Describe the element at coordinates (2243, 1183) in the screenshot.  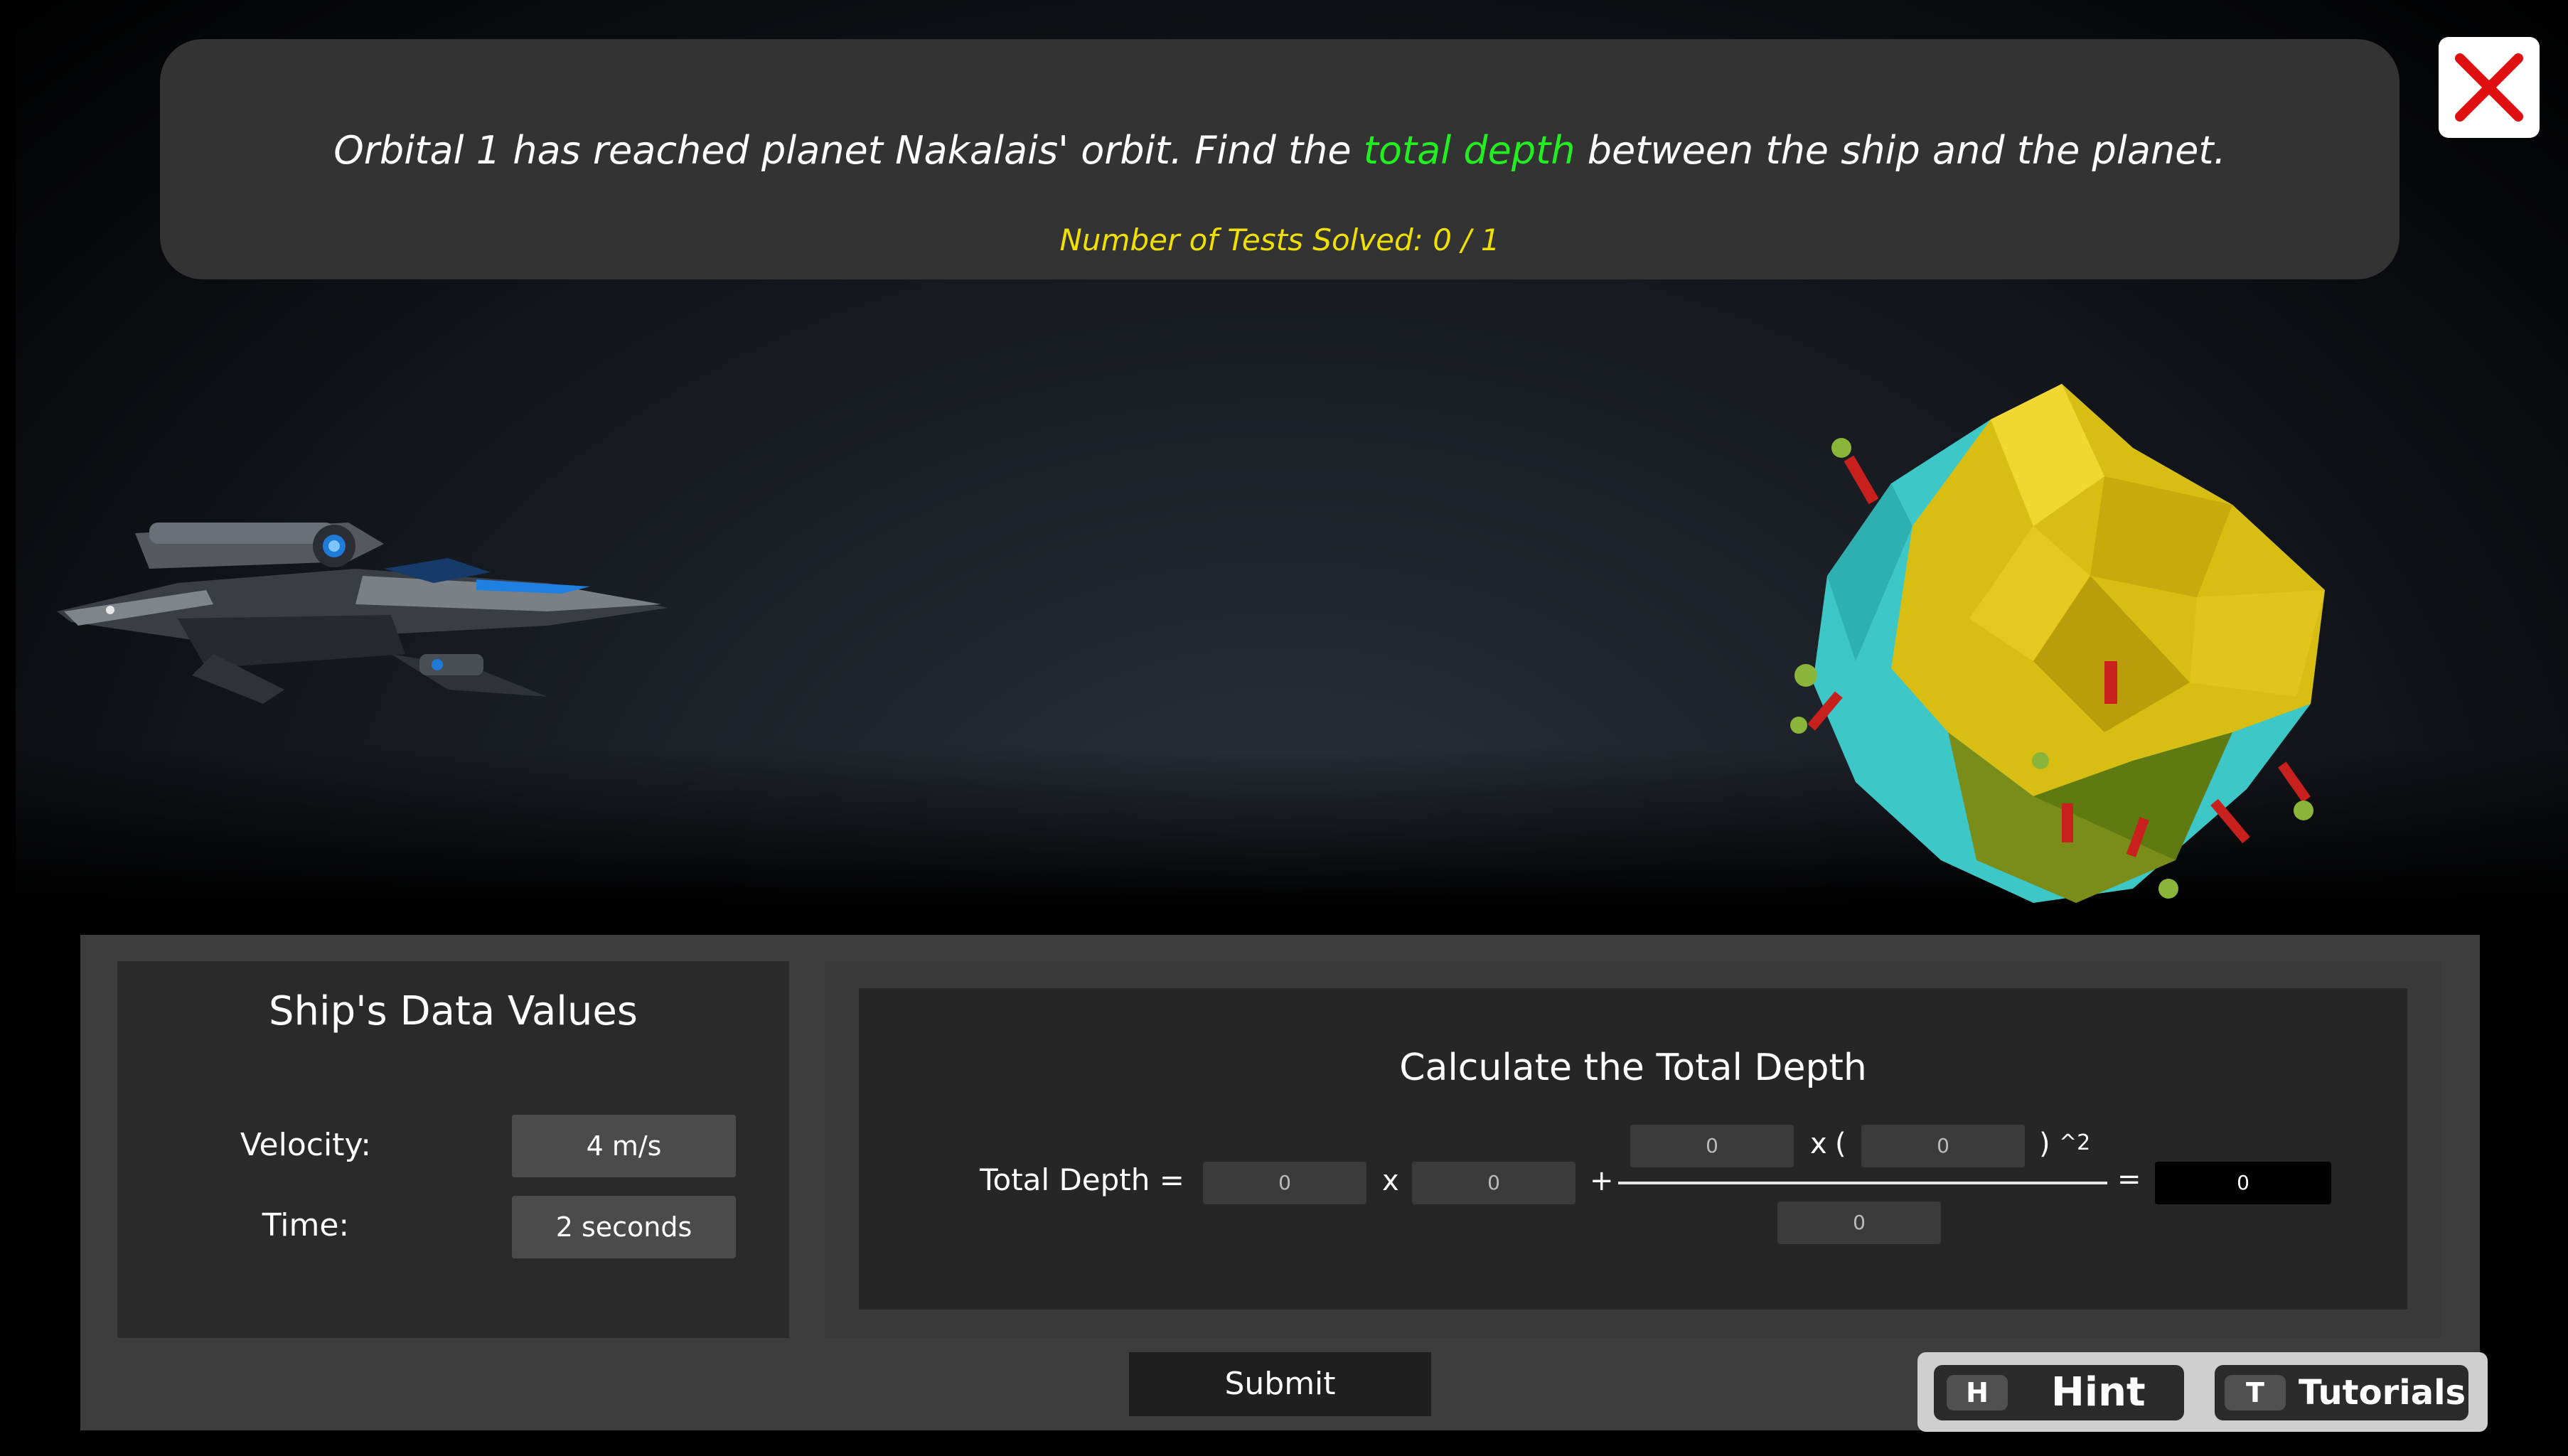
I see `result-field: 0` at that location.